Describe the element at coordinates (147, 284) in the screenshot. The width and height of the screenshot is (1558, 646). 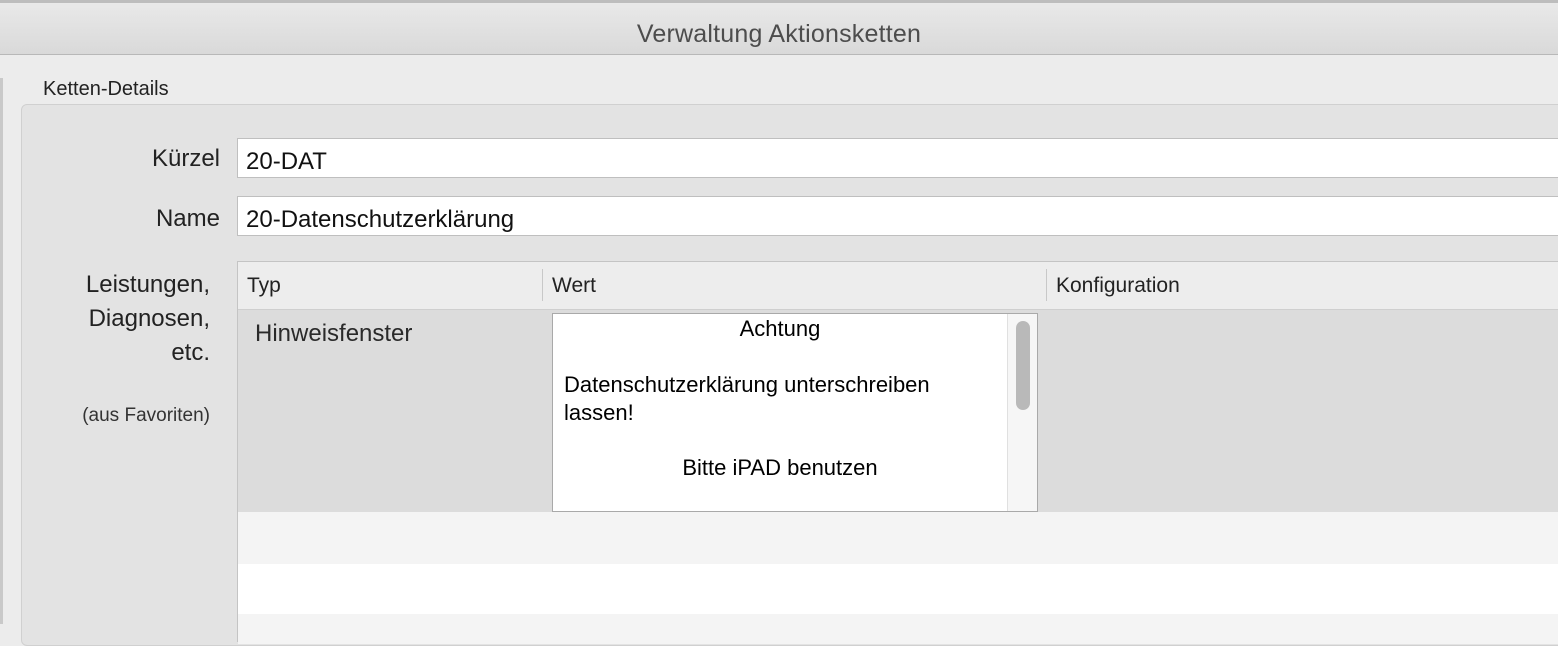
I see `leistungen-label-line1: Leistungen,` at that location.